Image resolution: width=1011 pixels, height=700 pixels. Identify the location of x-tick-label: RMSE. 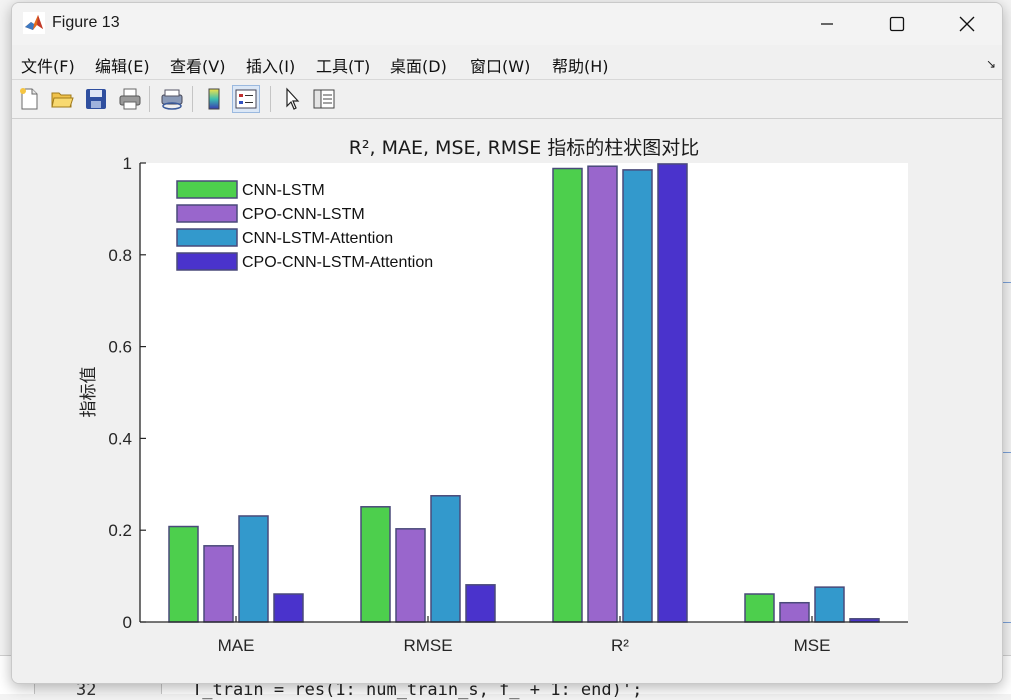
(427, 645).